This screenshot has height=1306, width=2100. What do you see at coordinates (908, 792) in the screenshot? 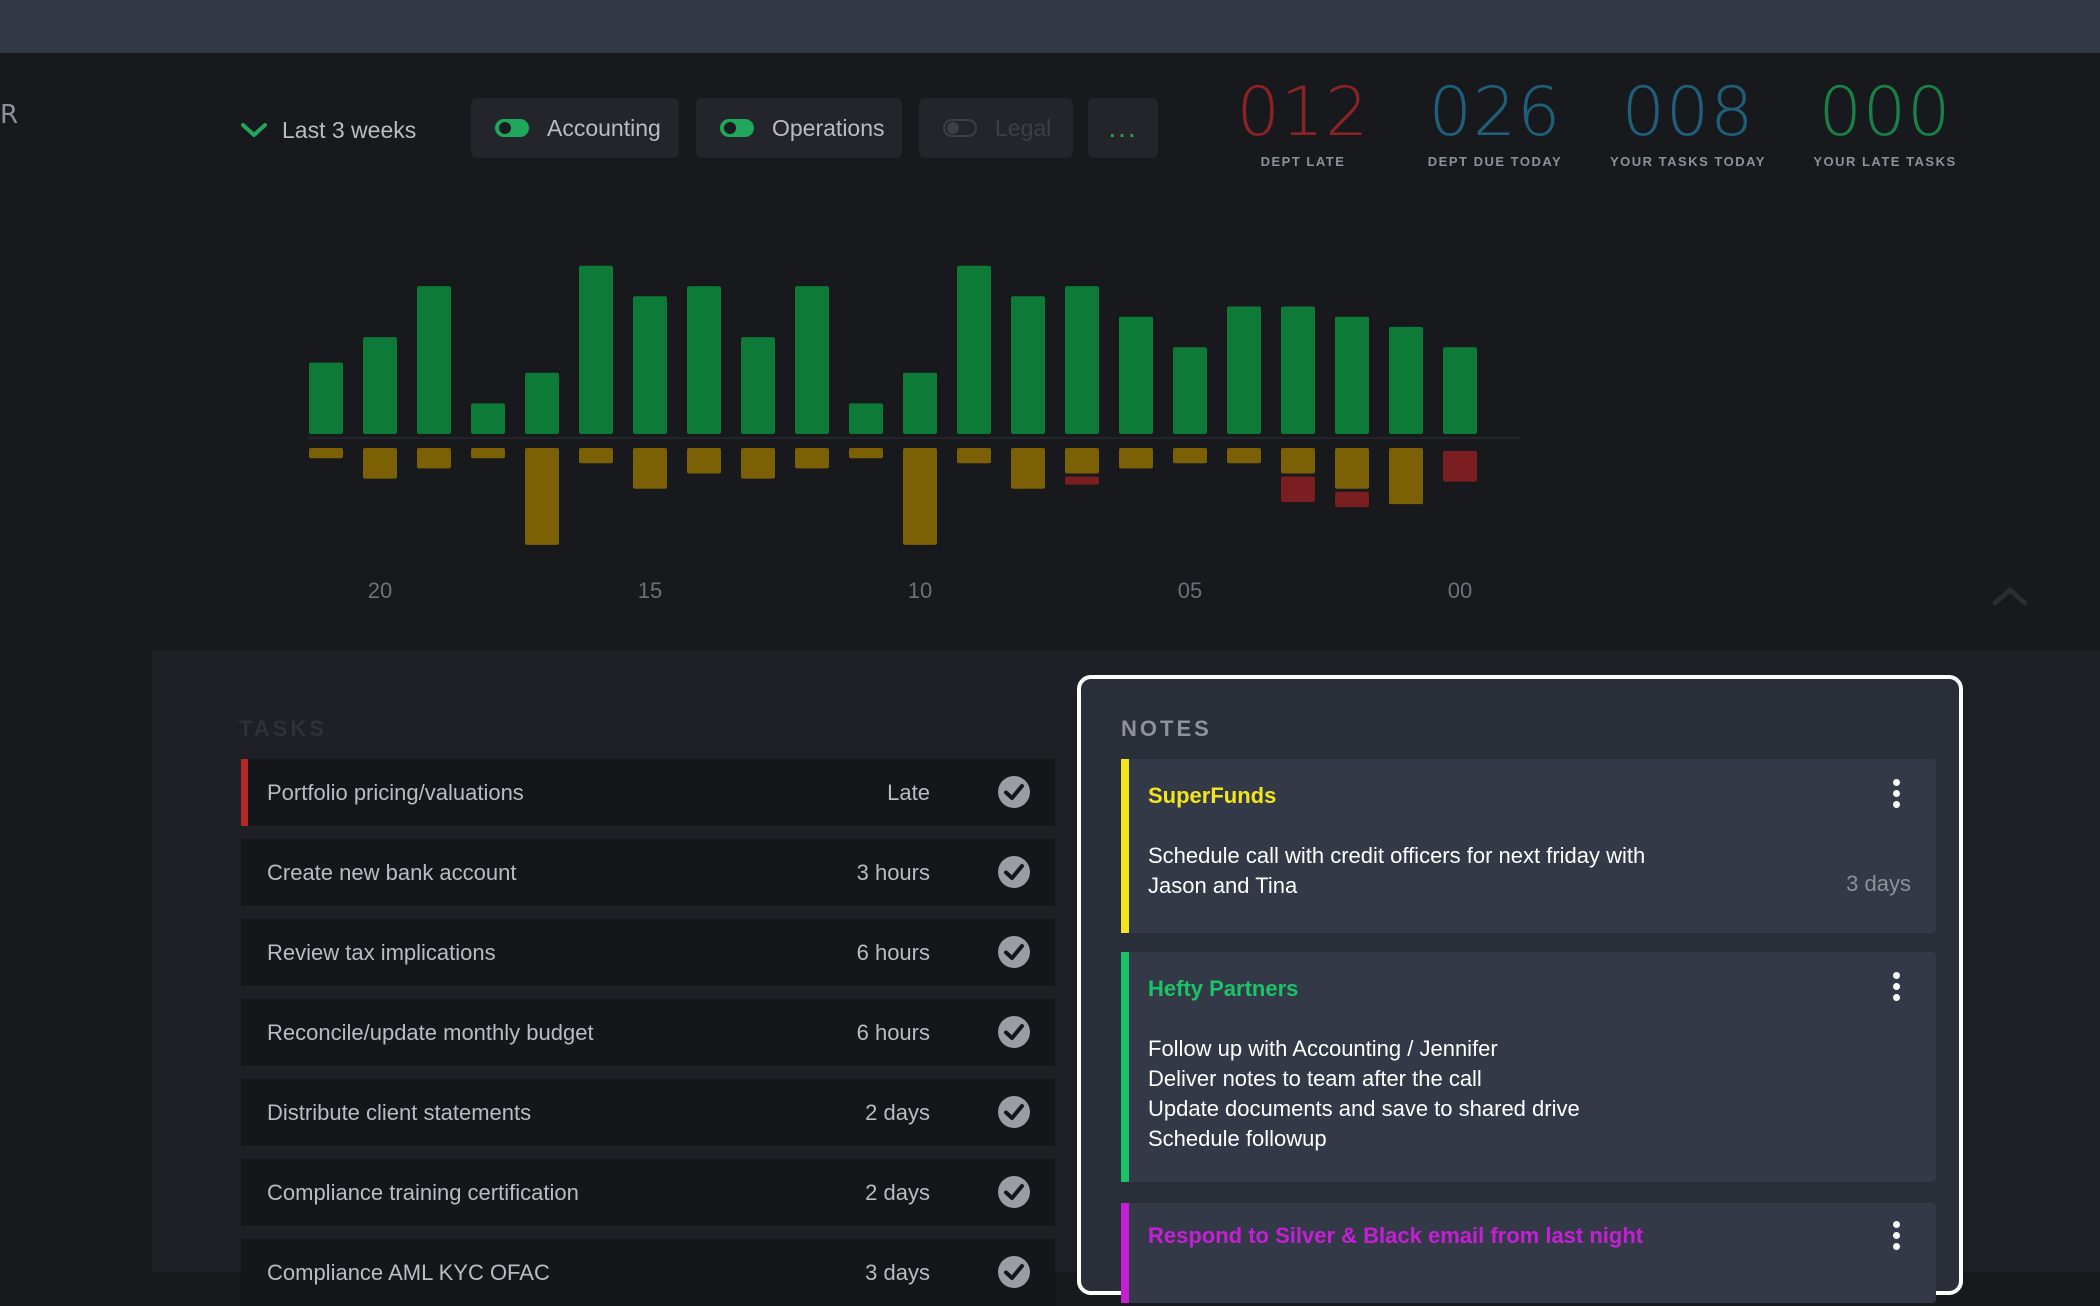
I see `task-due: Late` at bounding box center [908, 792].